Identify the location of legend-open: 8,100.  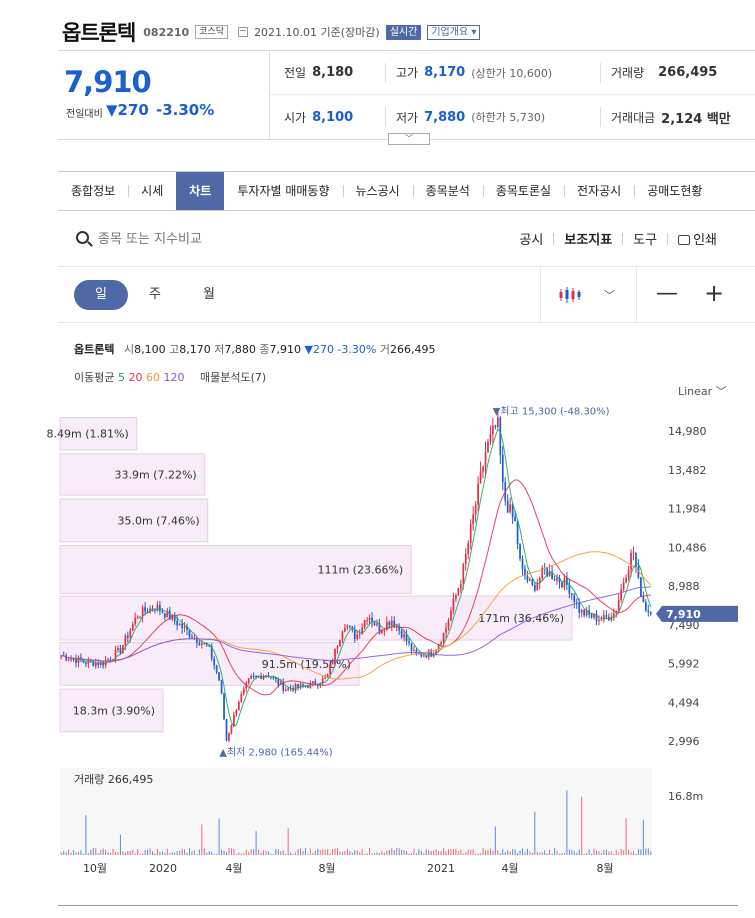
(150, 349).